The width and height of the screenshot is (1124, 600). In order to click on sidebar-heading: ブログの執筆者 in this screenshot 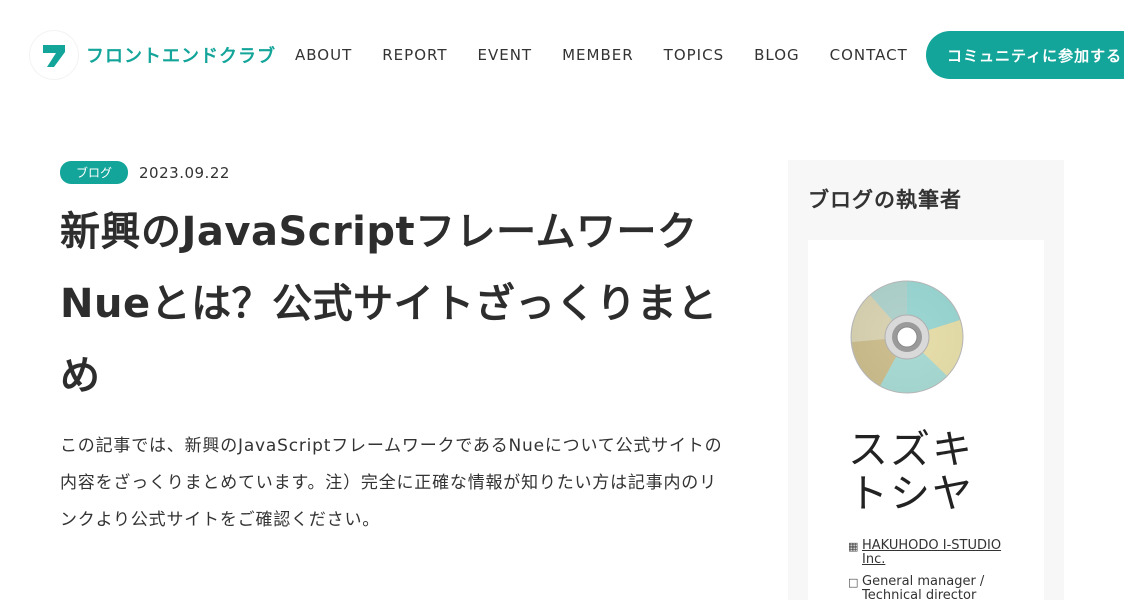, I will do `click(885, 200)`.